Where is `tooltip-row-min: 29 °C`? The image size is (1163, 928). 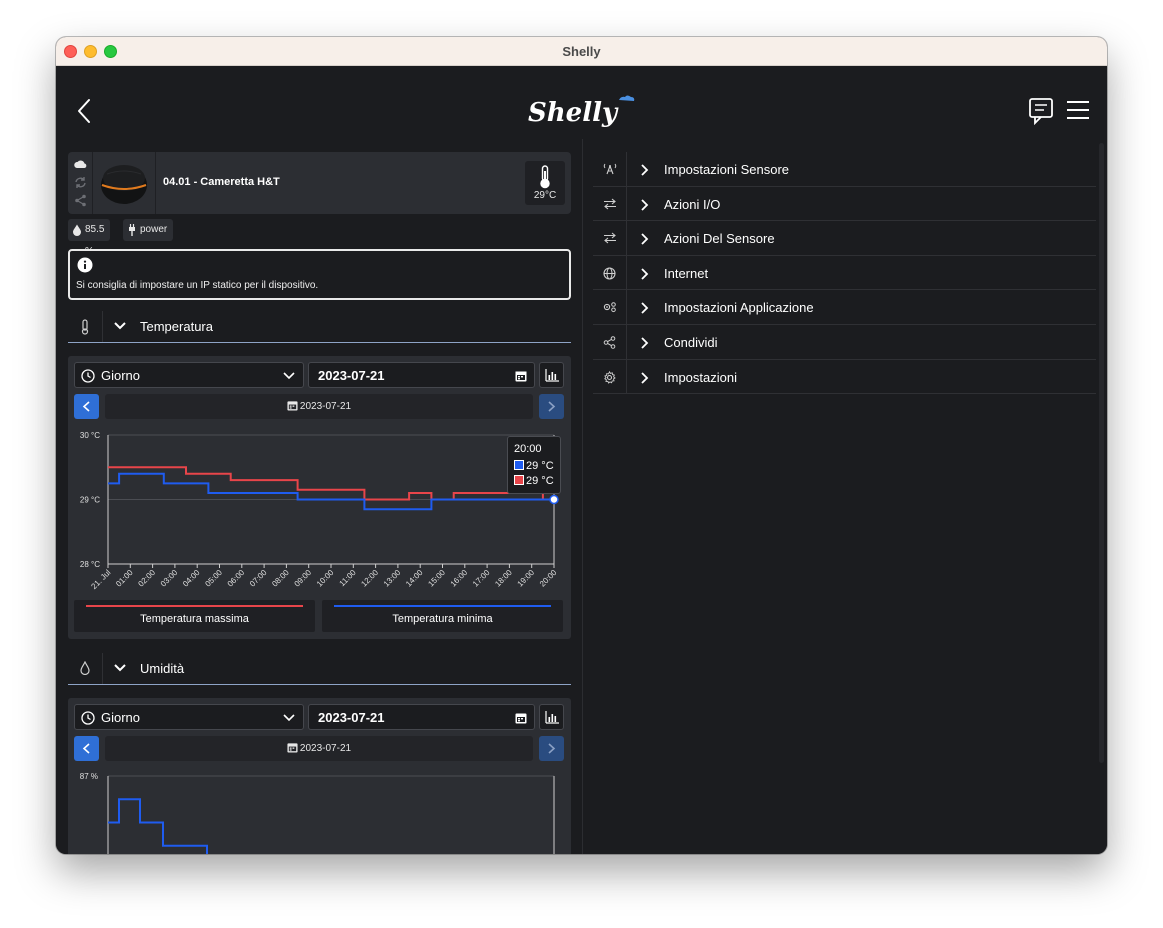 tooltip-row-min: 29 °C is located at coordinates (534, 466).